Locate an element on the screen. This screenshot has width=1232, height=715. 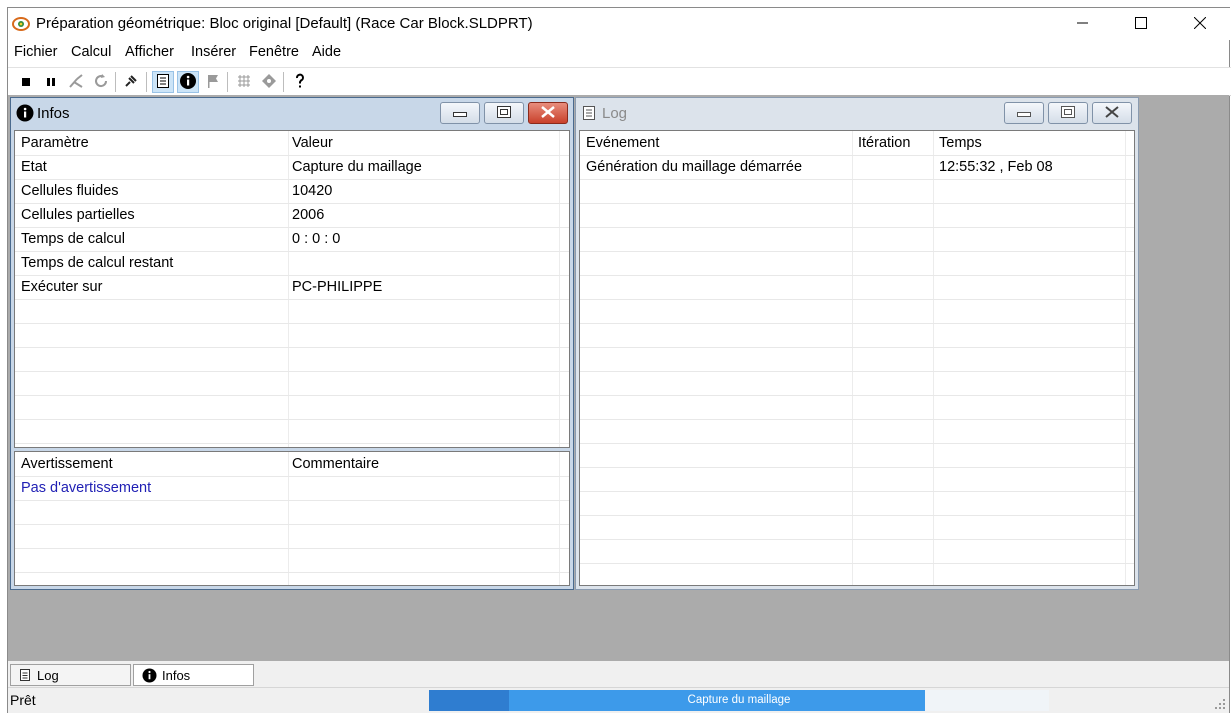
log-title-bar: Log is located at coordinates (857, 113).